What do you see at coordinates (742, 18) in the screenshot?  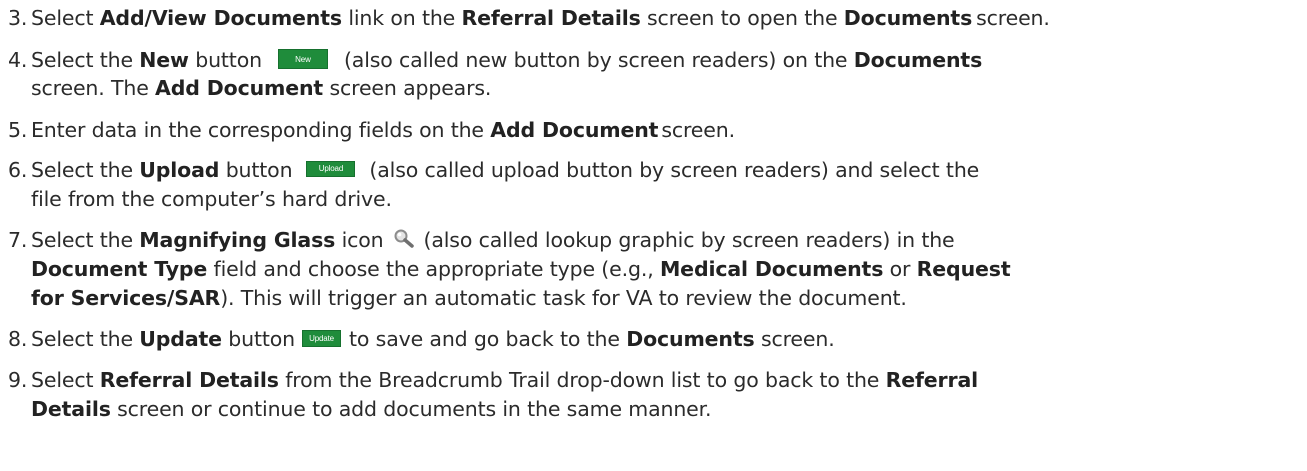 I see `text: screen to open the` at bounding box center [742, 18].